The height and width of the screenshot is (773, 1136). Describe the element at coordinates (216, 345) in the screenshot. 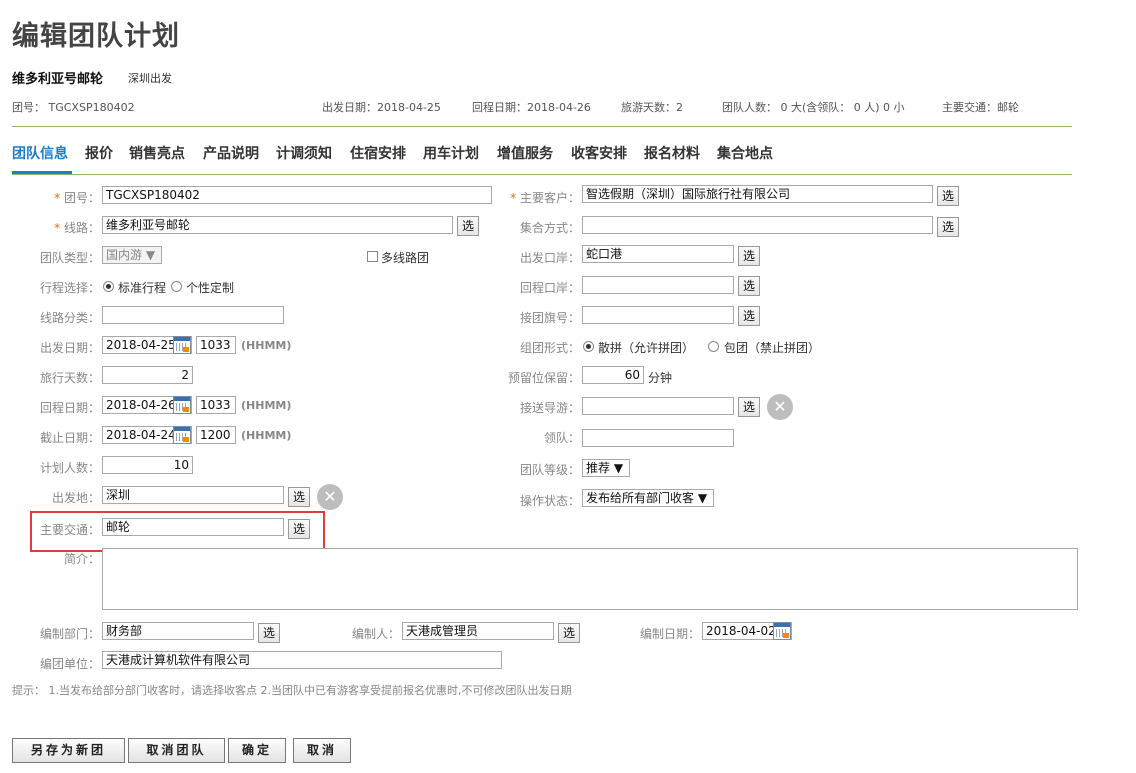

I see `depart-time-input: 1033` at that location.